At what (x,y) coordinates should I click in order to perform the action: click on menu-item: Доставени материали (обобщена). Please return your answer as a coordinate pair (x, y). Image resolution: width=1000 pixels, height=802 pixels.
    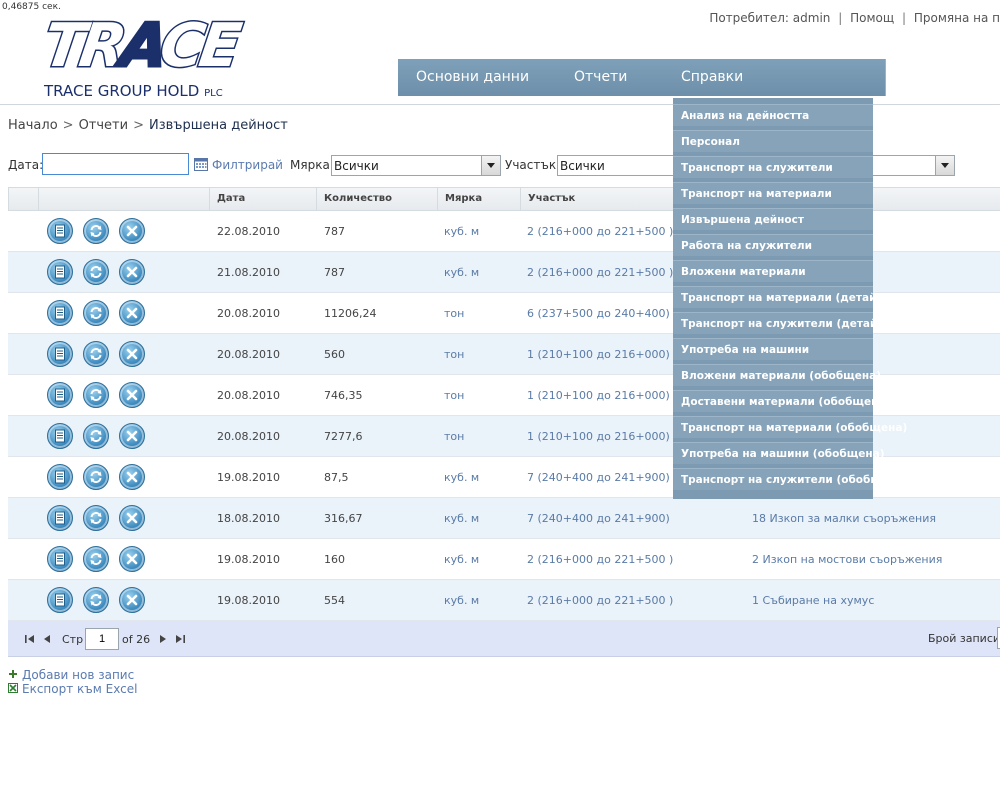
    Looking at the image, I should click on (781, 401).